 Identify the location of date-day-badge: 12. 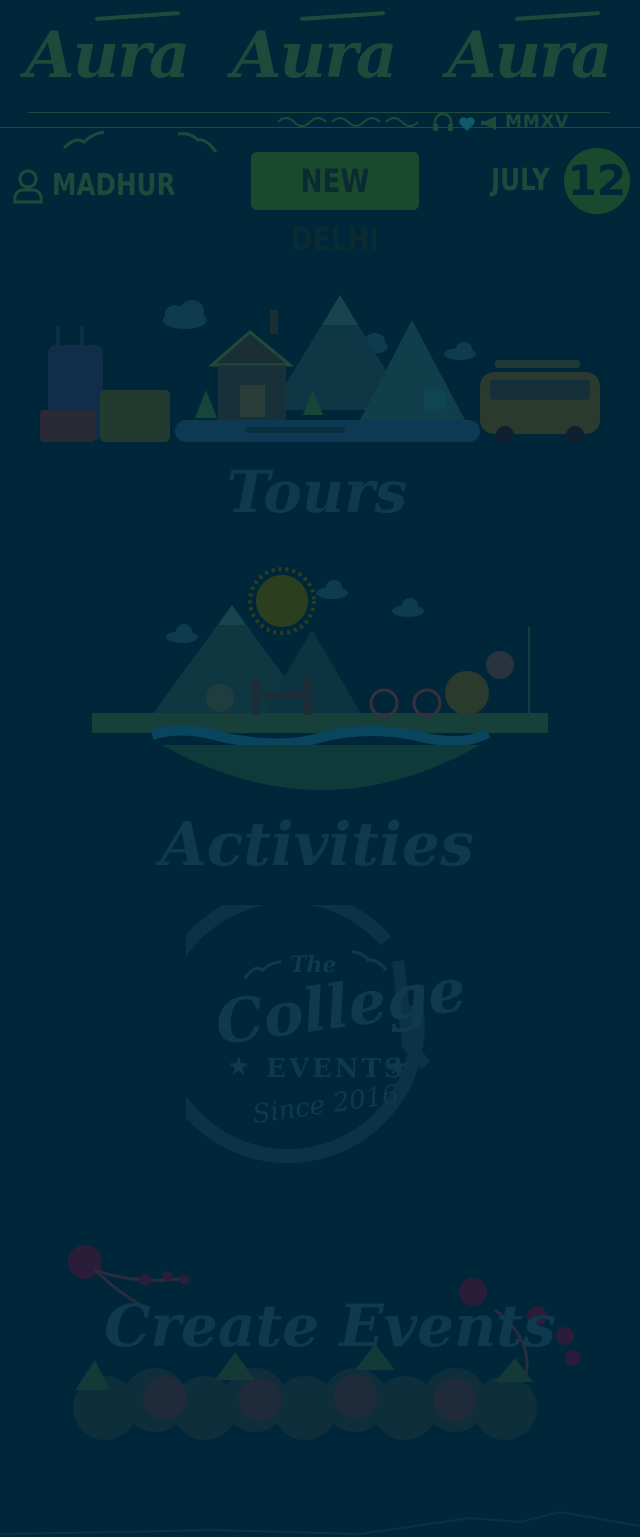
(597, 181).